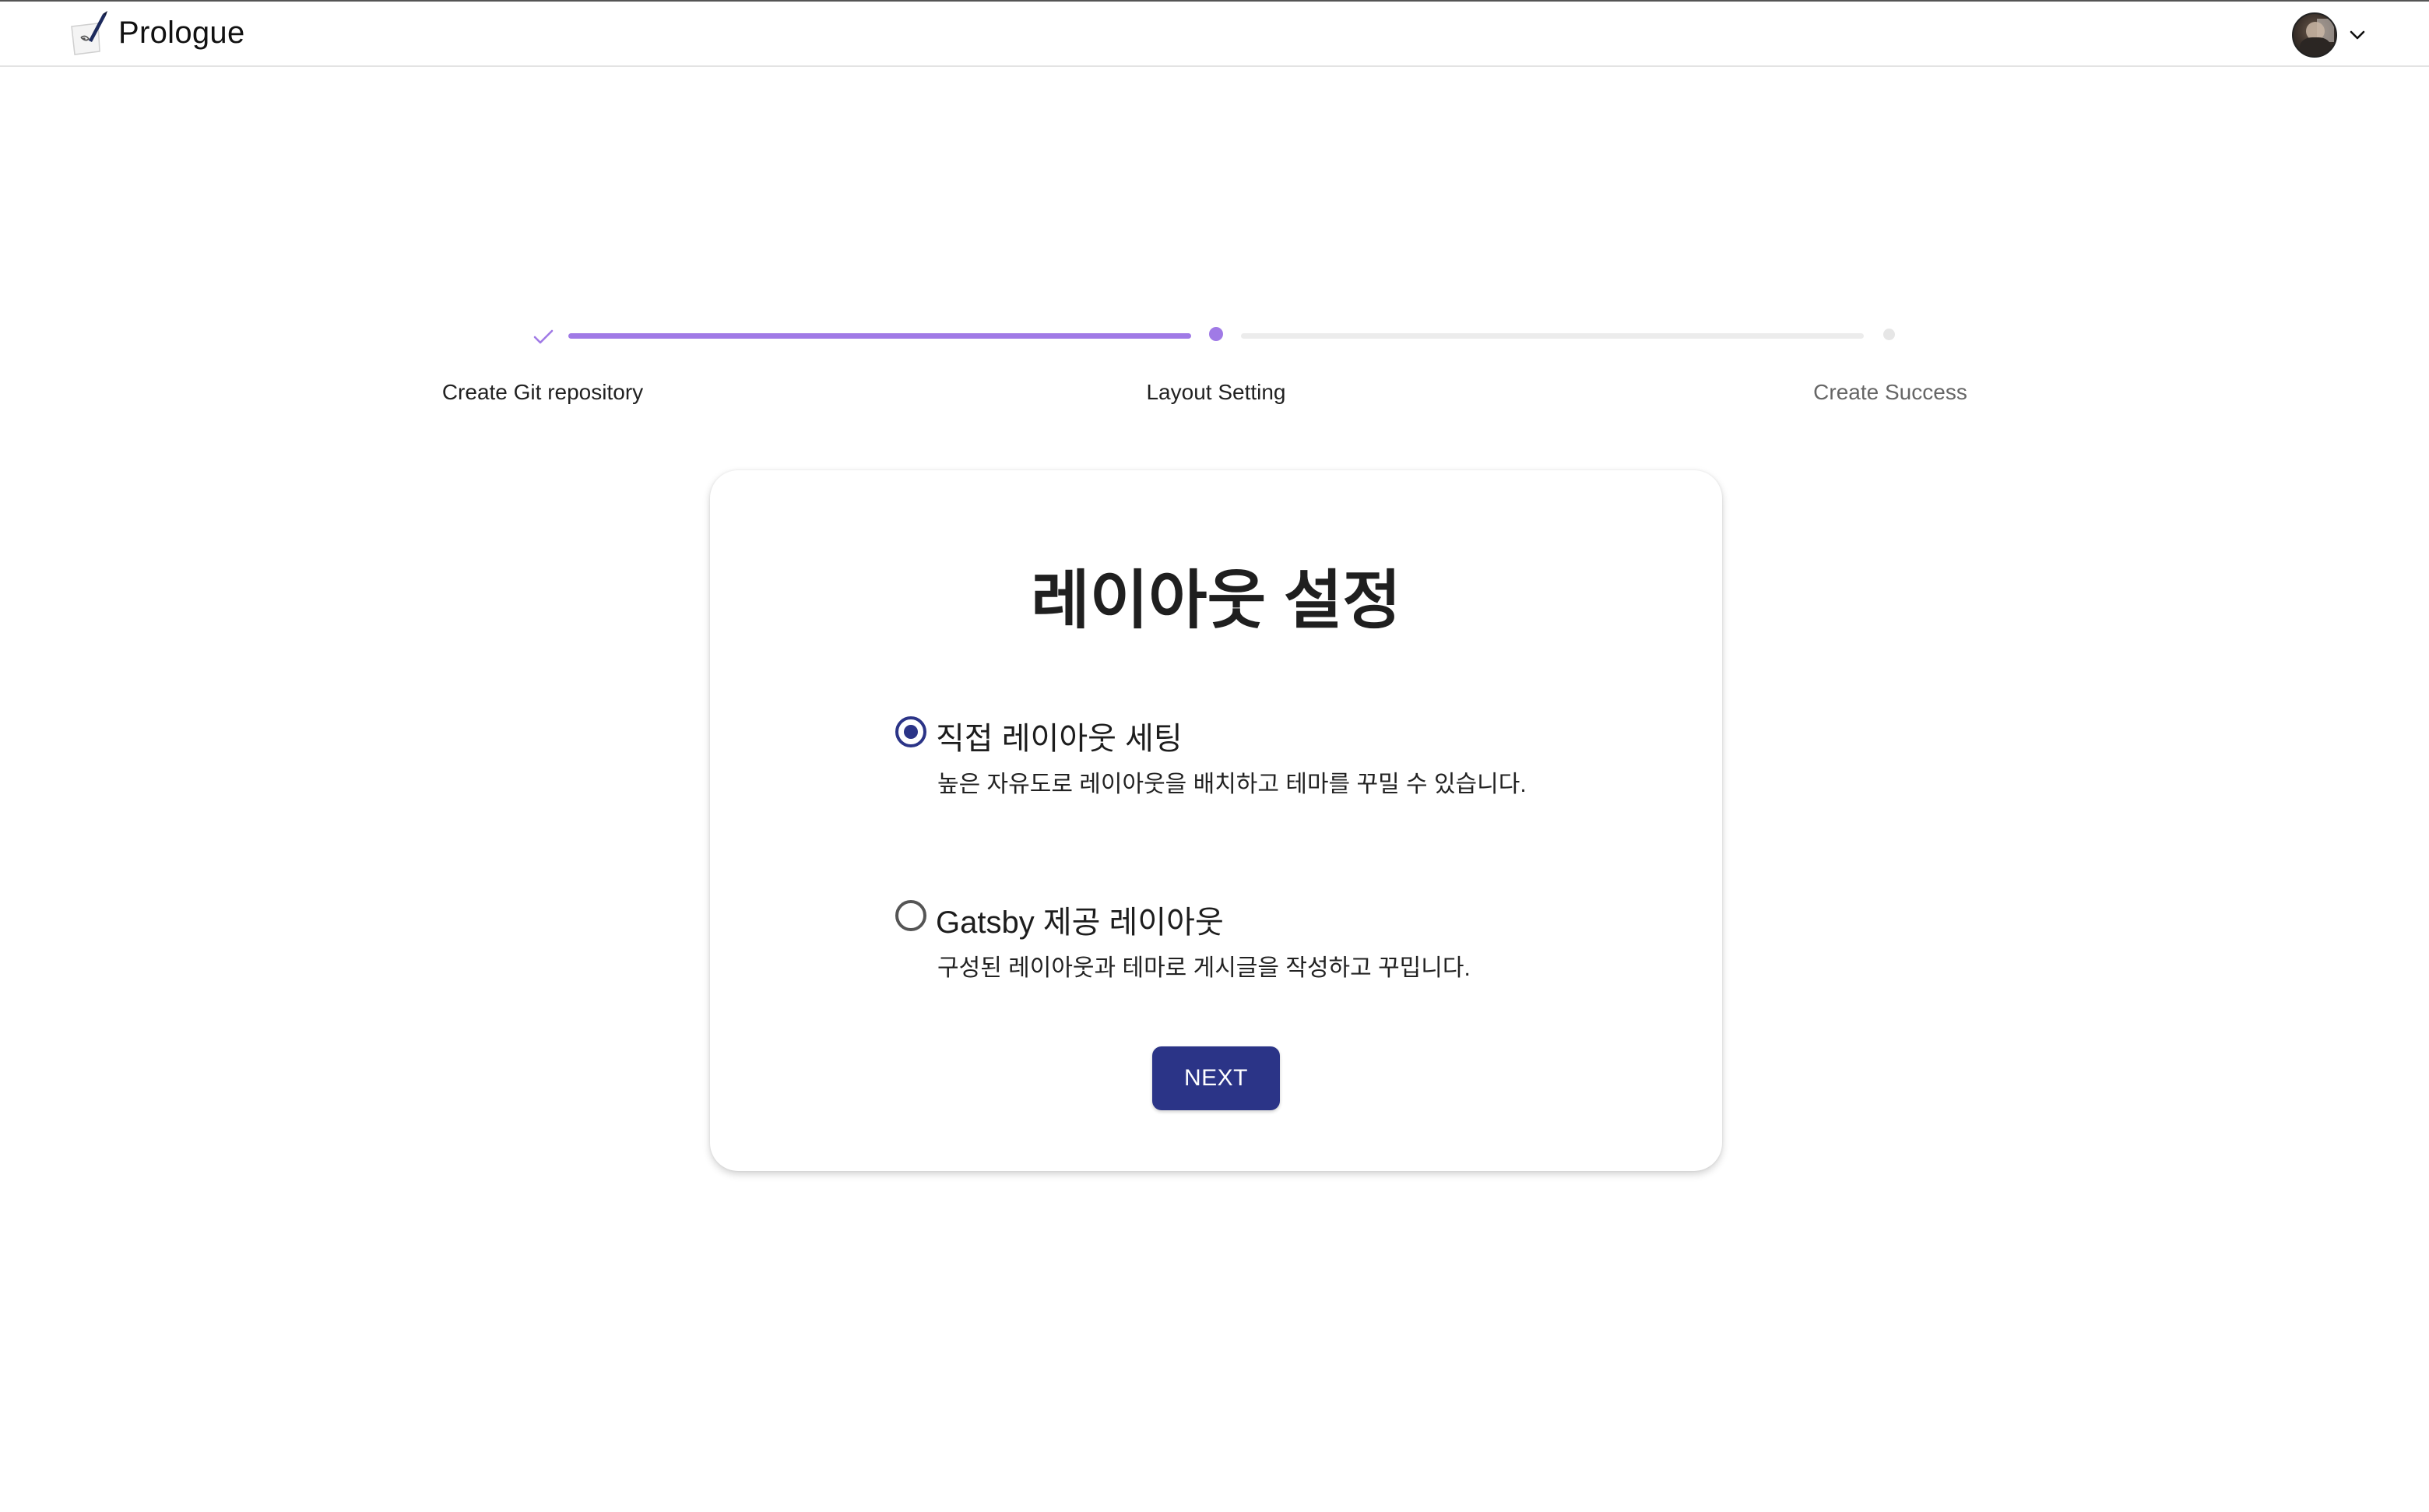 The height and width of the screenshot is (1512, 2429). Describe the element at coordinates (543, 336) in the screenshot. I see `check-icon` at that location.